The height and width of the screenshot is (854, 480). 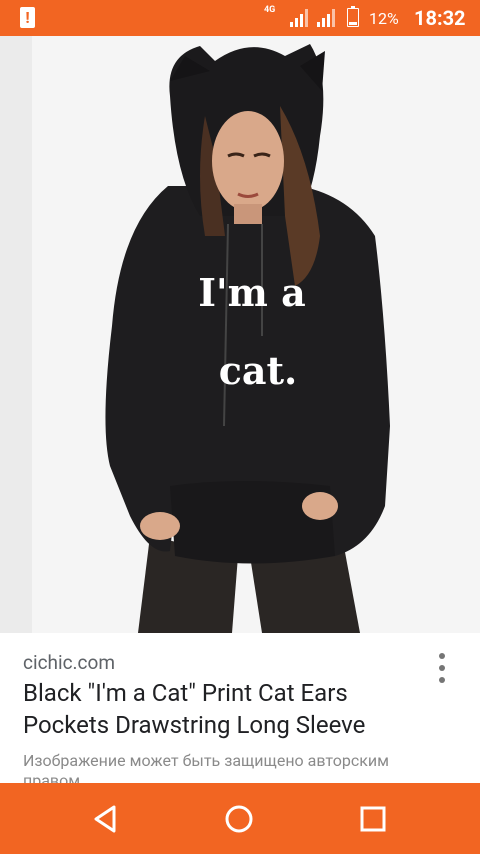 What do you see at coordinates (440, 18) in the screenshot?
I see `clock: 18:32` at bounding box center [440, 18].